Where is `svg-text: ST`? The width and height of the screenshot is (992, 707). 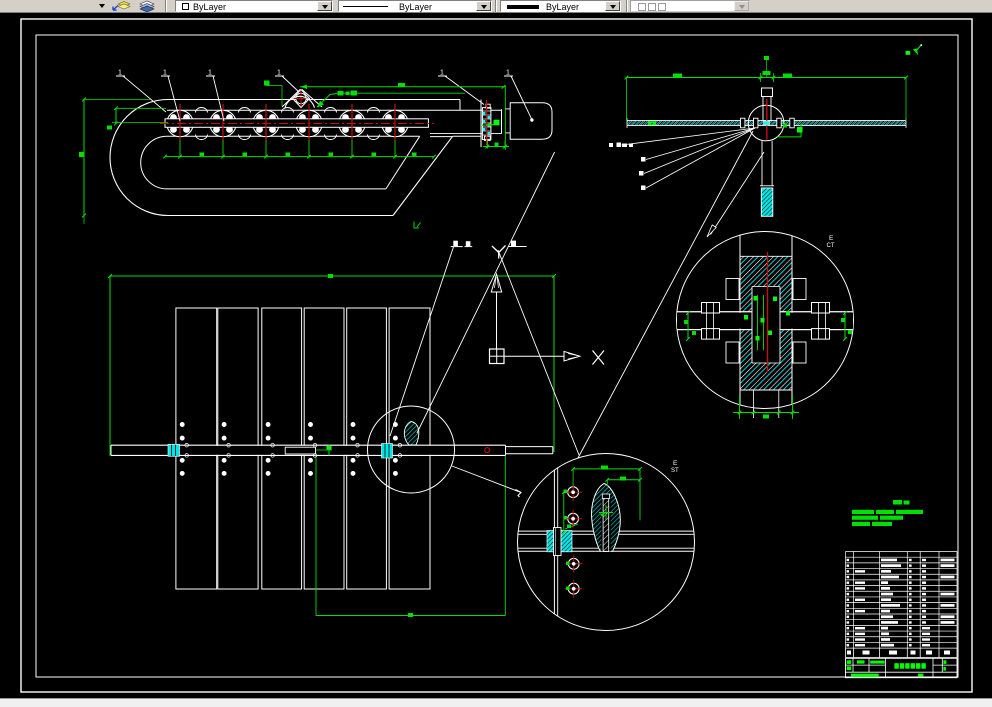 svg-text: ST is located at coordinates (675, 471).